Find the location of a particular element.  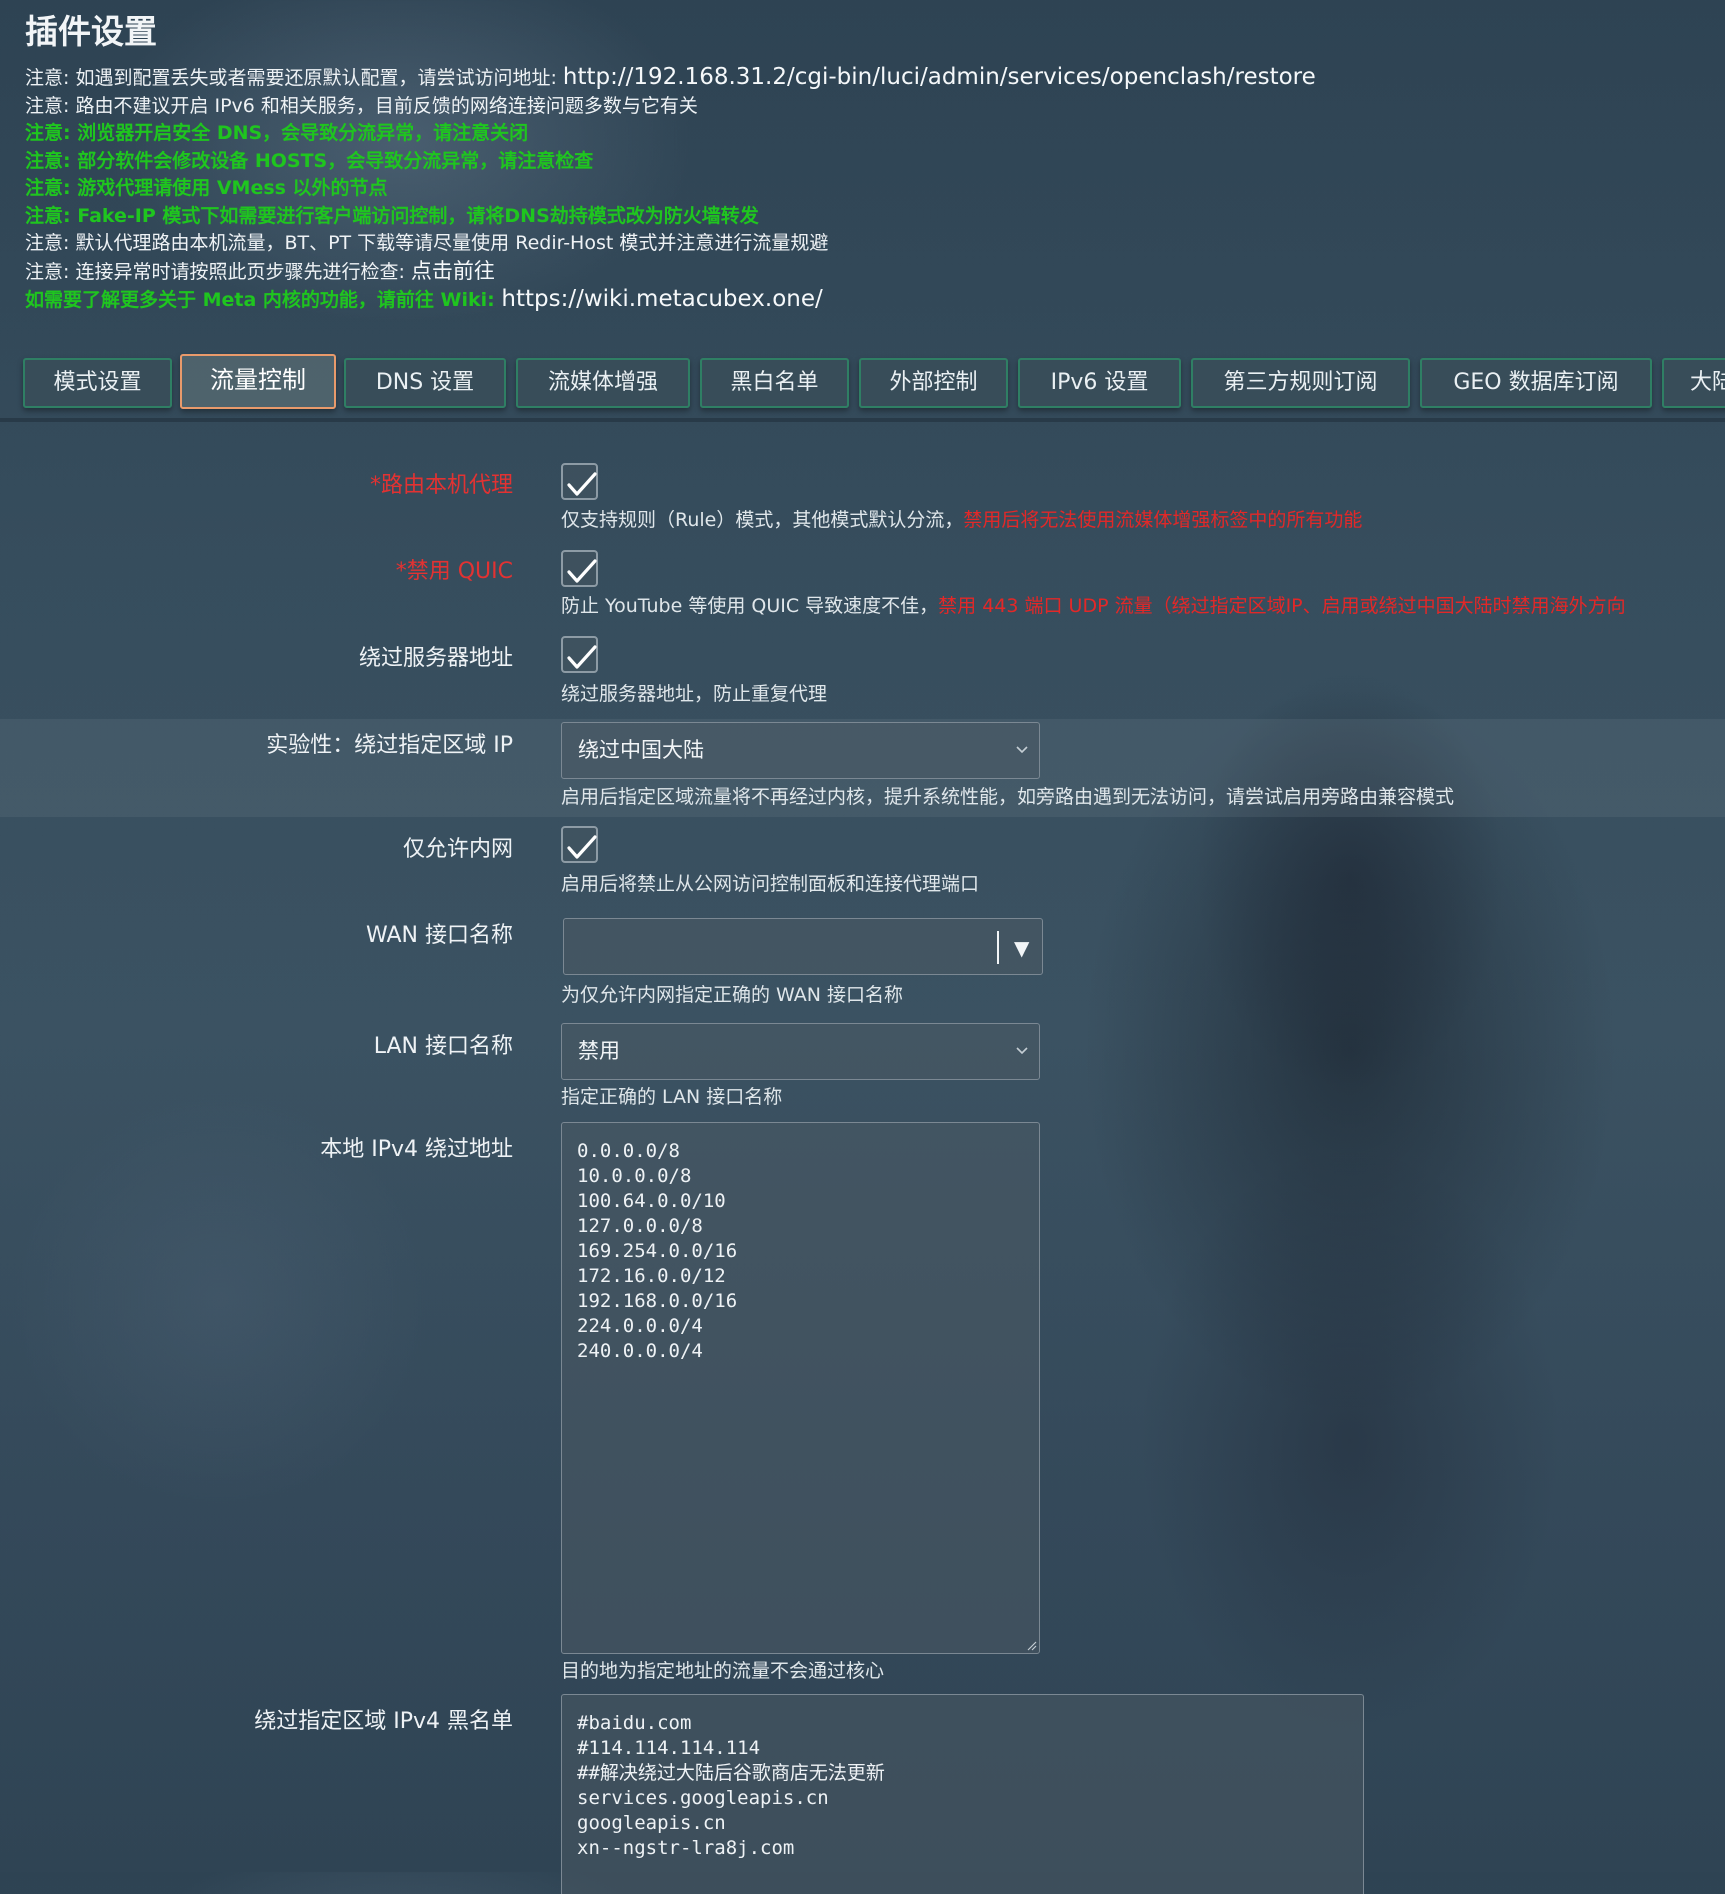

note-restore-text: 注意: 如遇到配置丢失或者需要还原默认配置，请尝试访问地址: is located at coordinates (294, 78).